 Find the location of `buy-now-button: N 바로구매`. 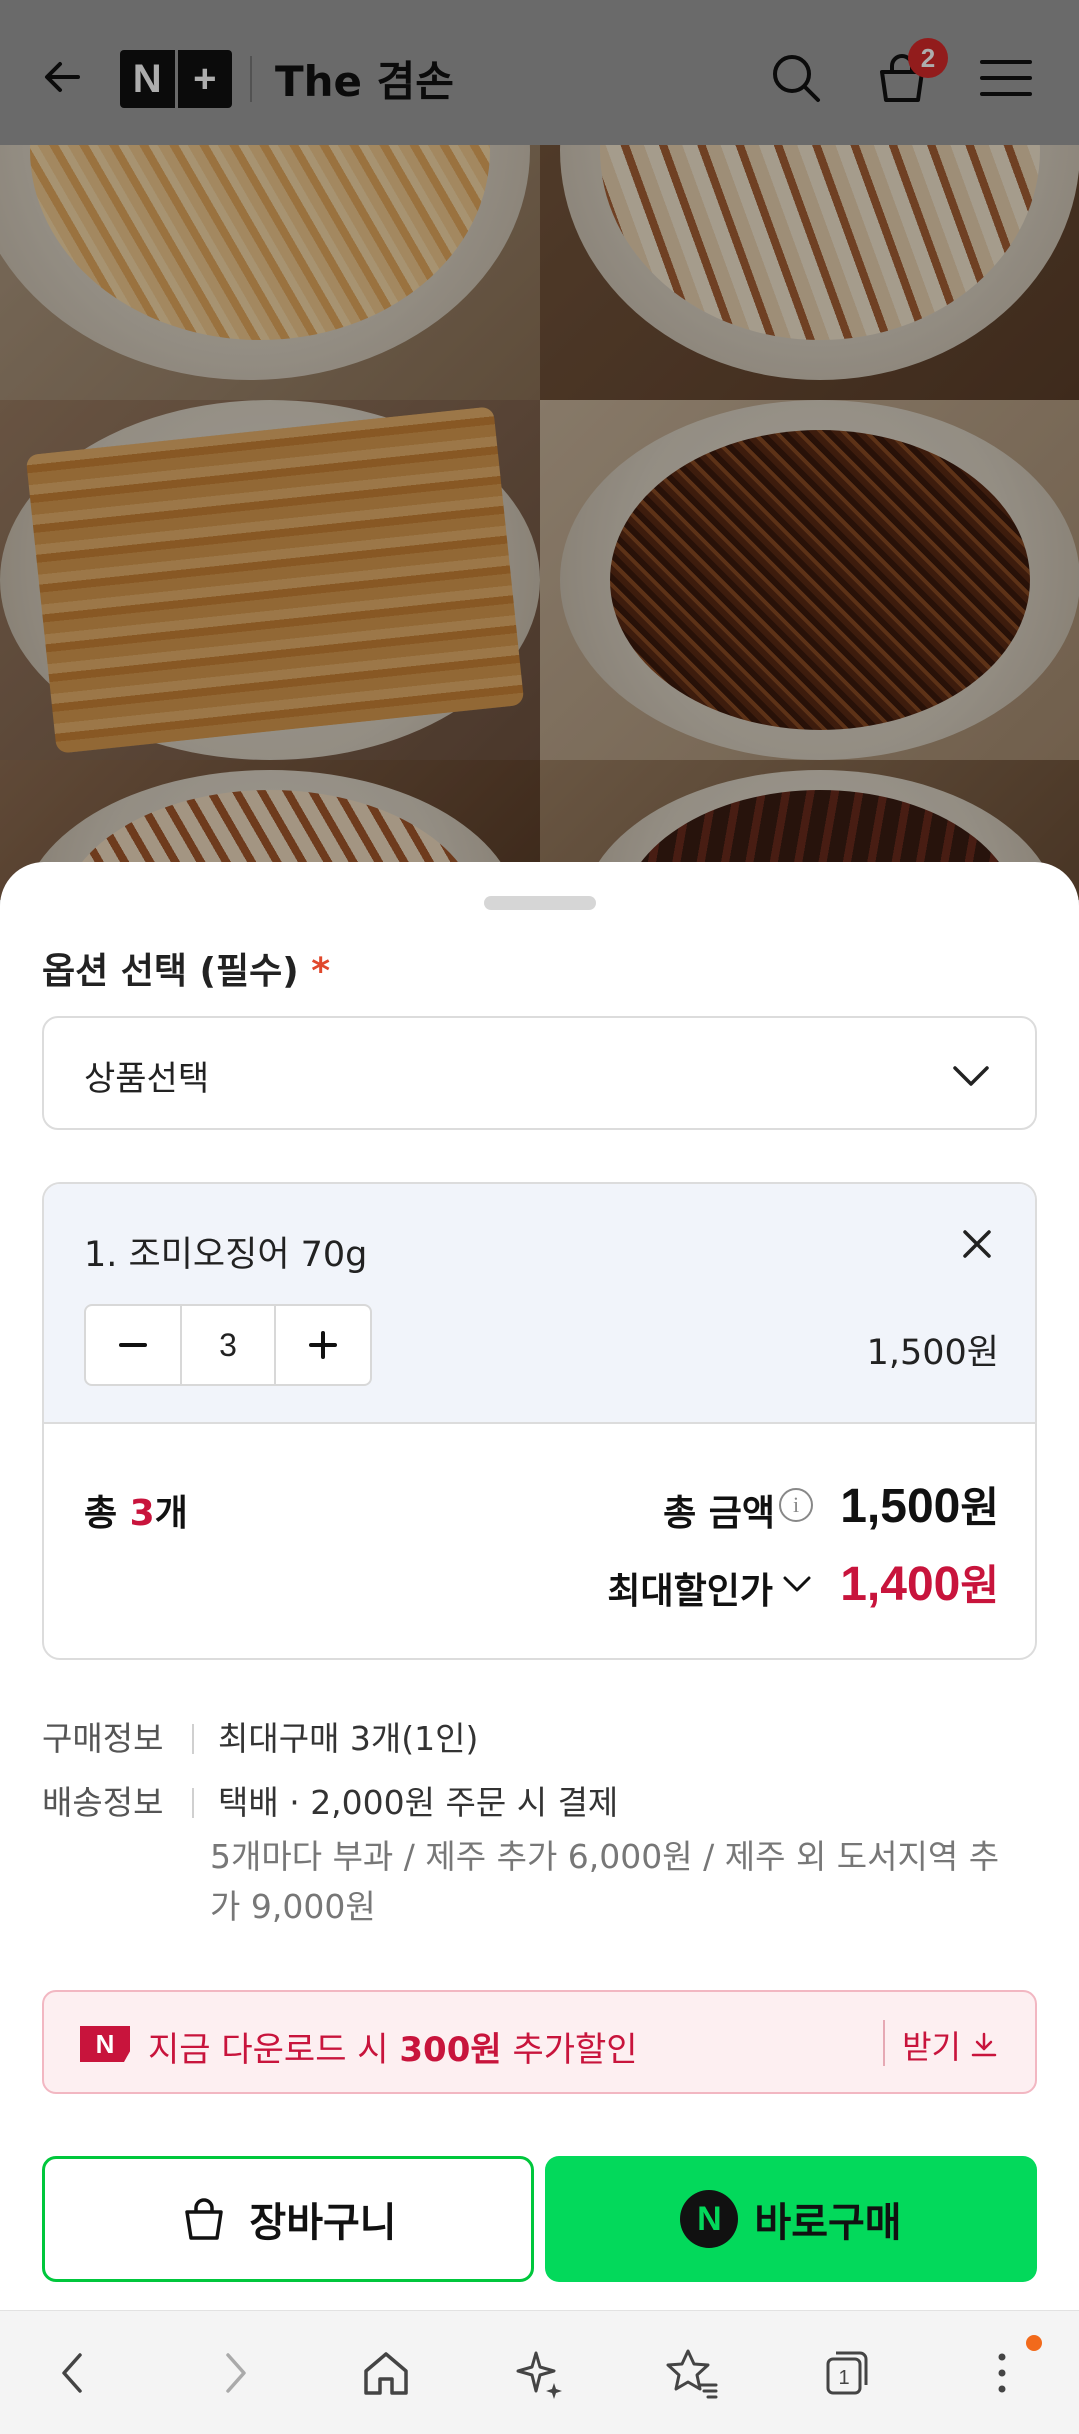

buy-now-button: N 바로구매 is located at coordinates (791, 2219).